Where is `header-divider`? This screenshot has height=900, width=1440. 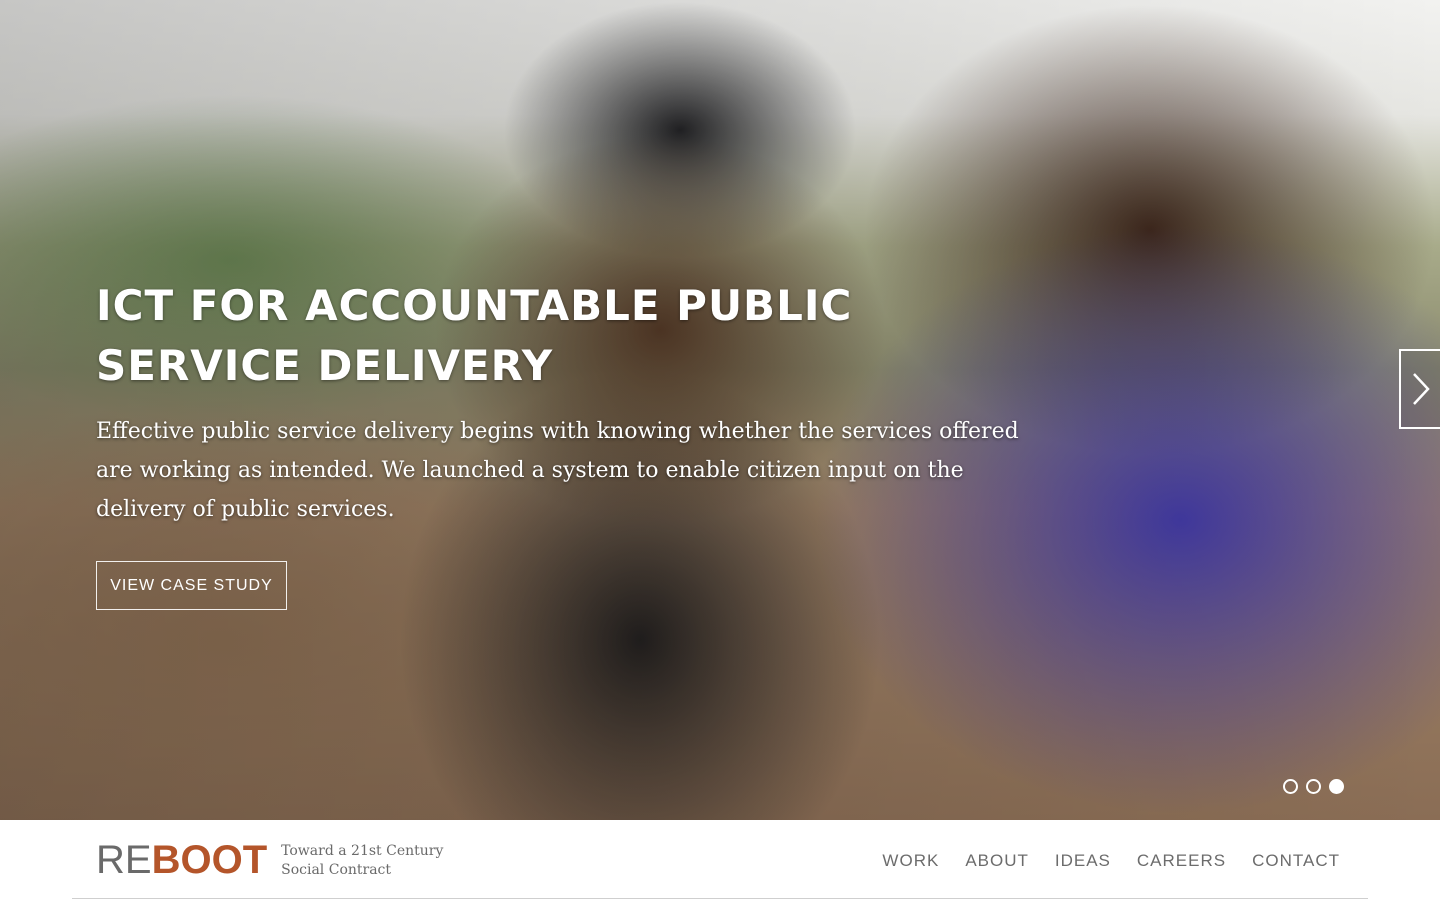
header-divider is located at coordinates (720, 898).